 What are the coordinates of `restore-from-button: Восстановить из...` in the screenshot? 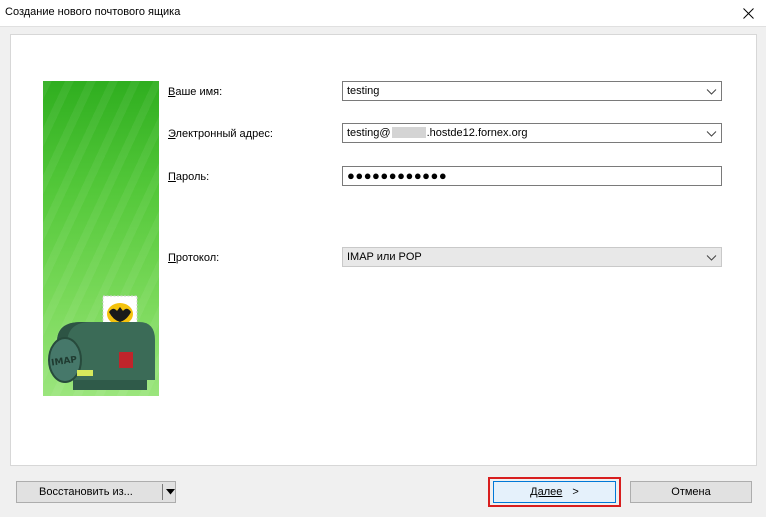 It's located at (96, 492).